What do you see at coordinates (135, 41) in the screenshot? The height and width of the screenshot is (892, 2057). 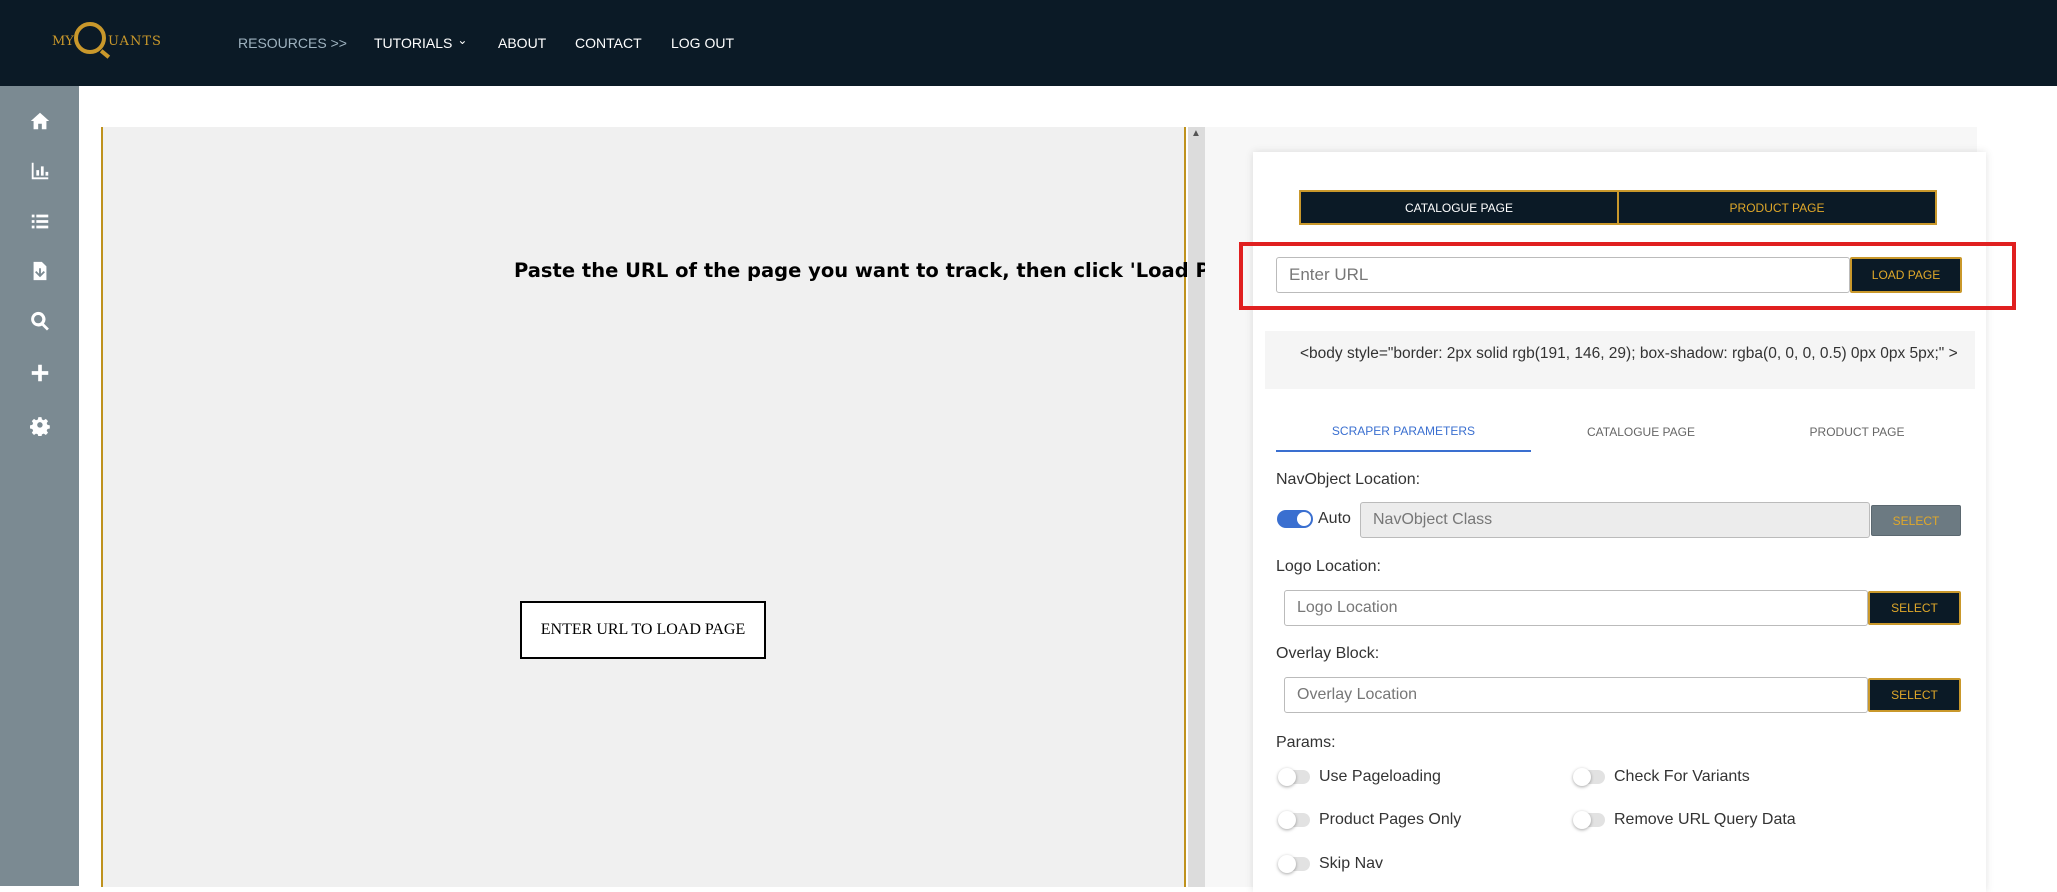 I see `logo-text-uants: UANTS` at bounding box center [135, 41].